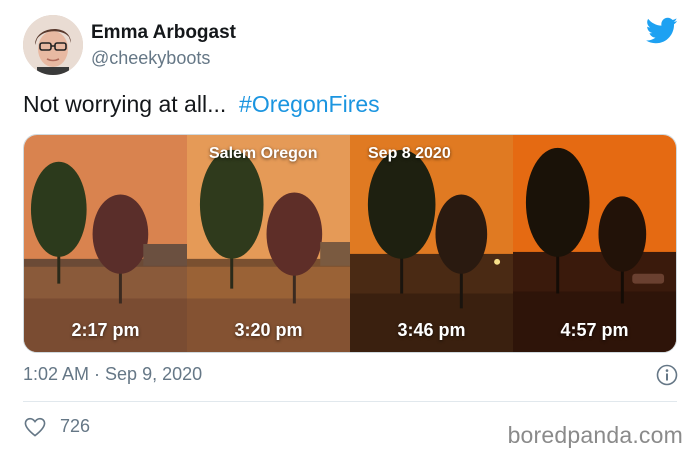 The width and height of the screenshot is (700, 456). What do you see at coordinates (431, 330) in the screenshot?
I see `time-label: 3:46 pm` at bounding box center [431, 330].